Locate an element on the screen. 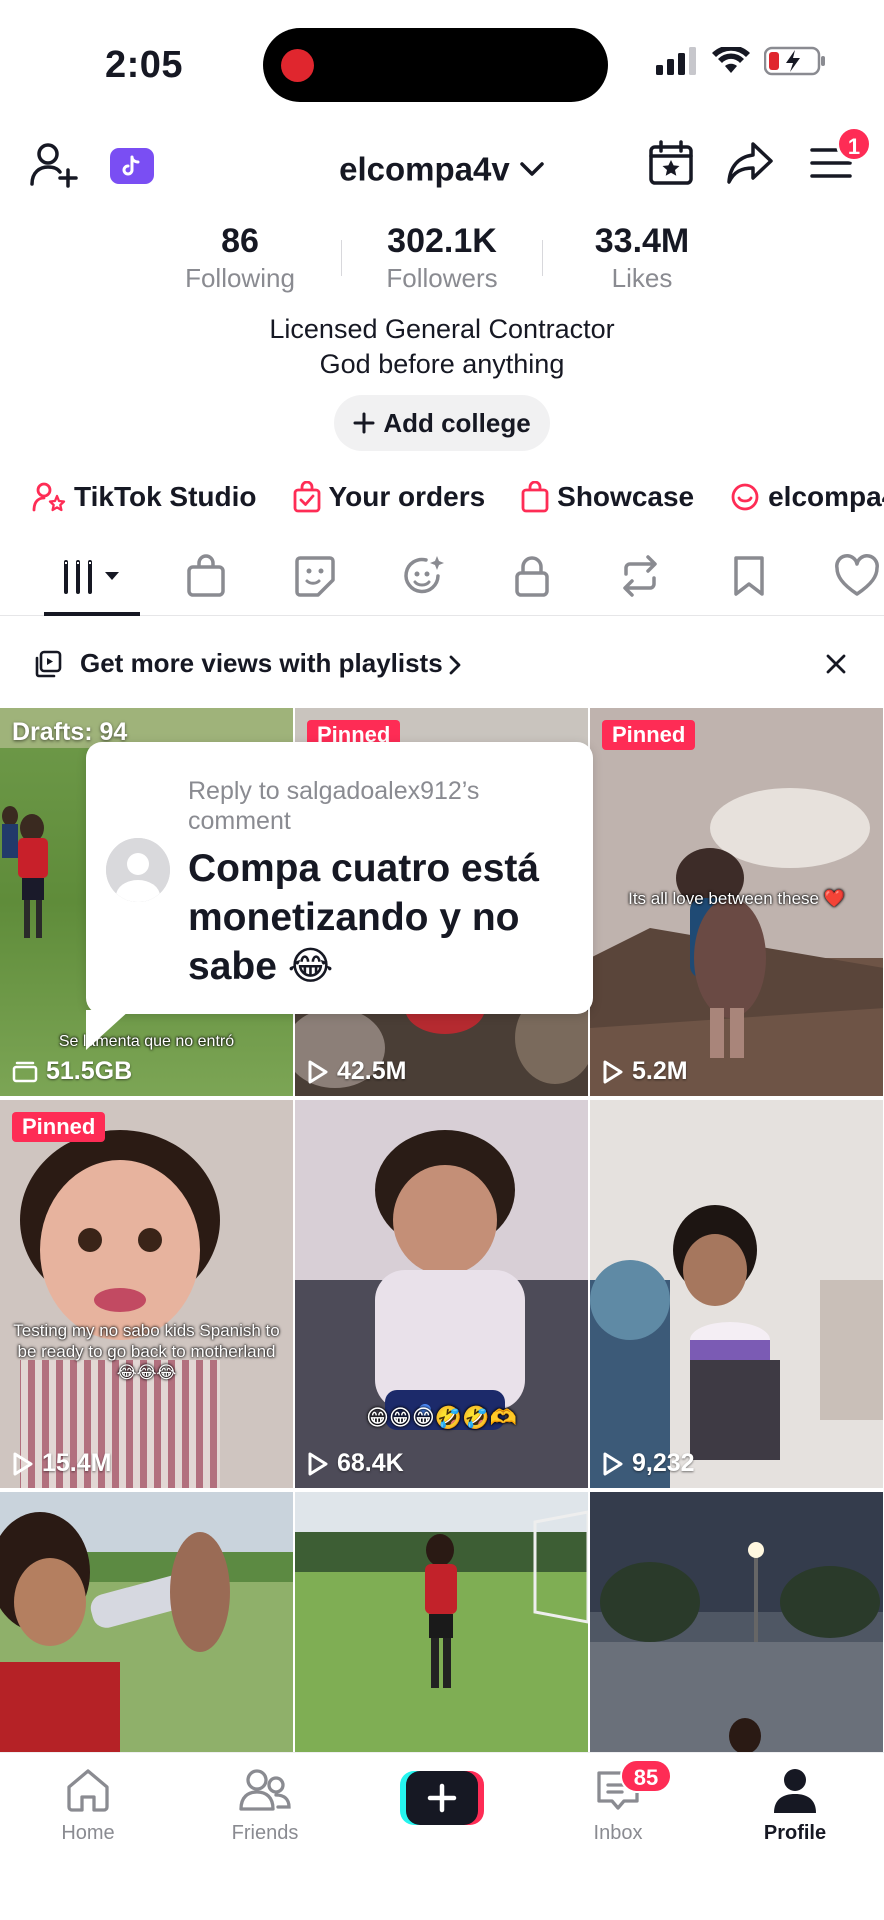 The width and height of the screenshot is (884, 1920). close-icon is located at coordinates (836, 664).